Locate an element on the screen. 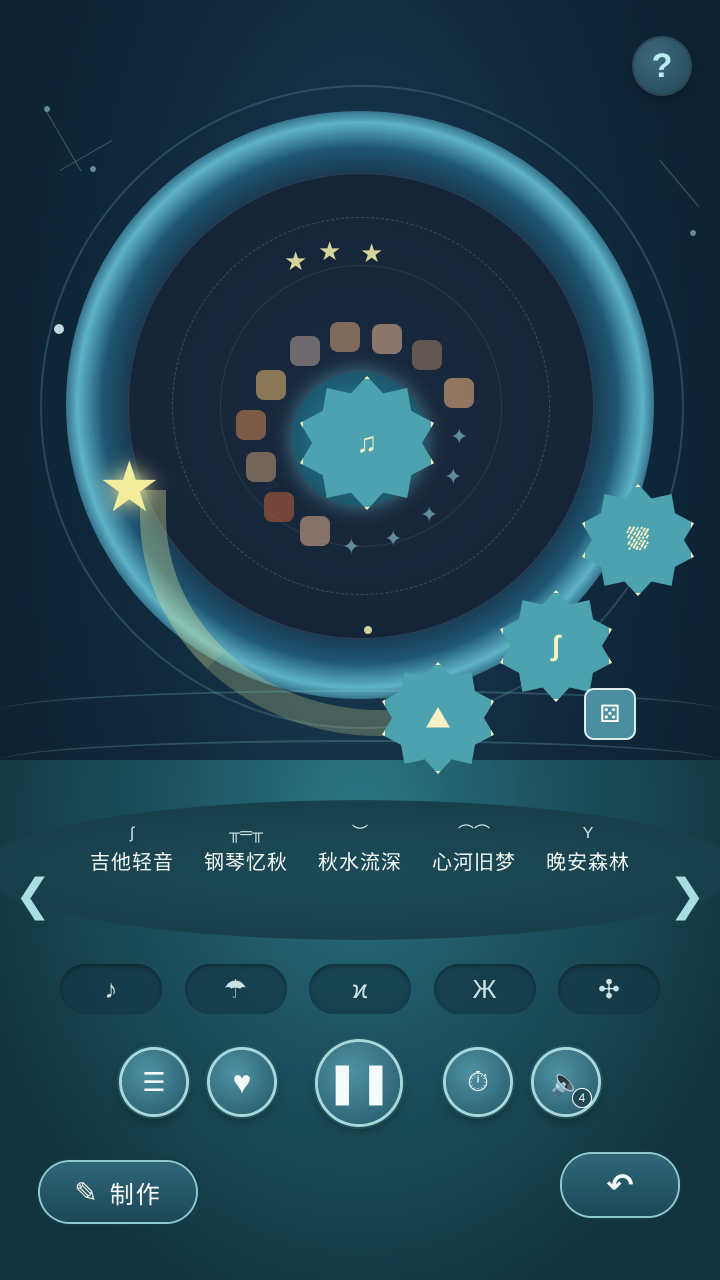  timer-icon: ⏱ is located at coordinates (478, 1081).